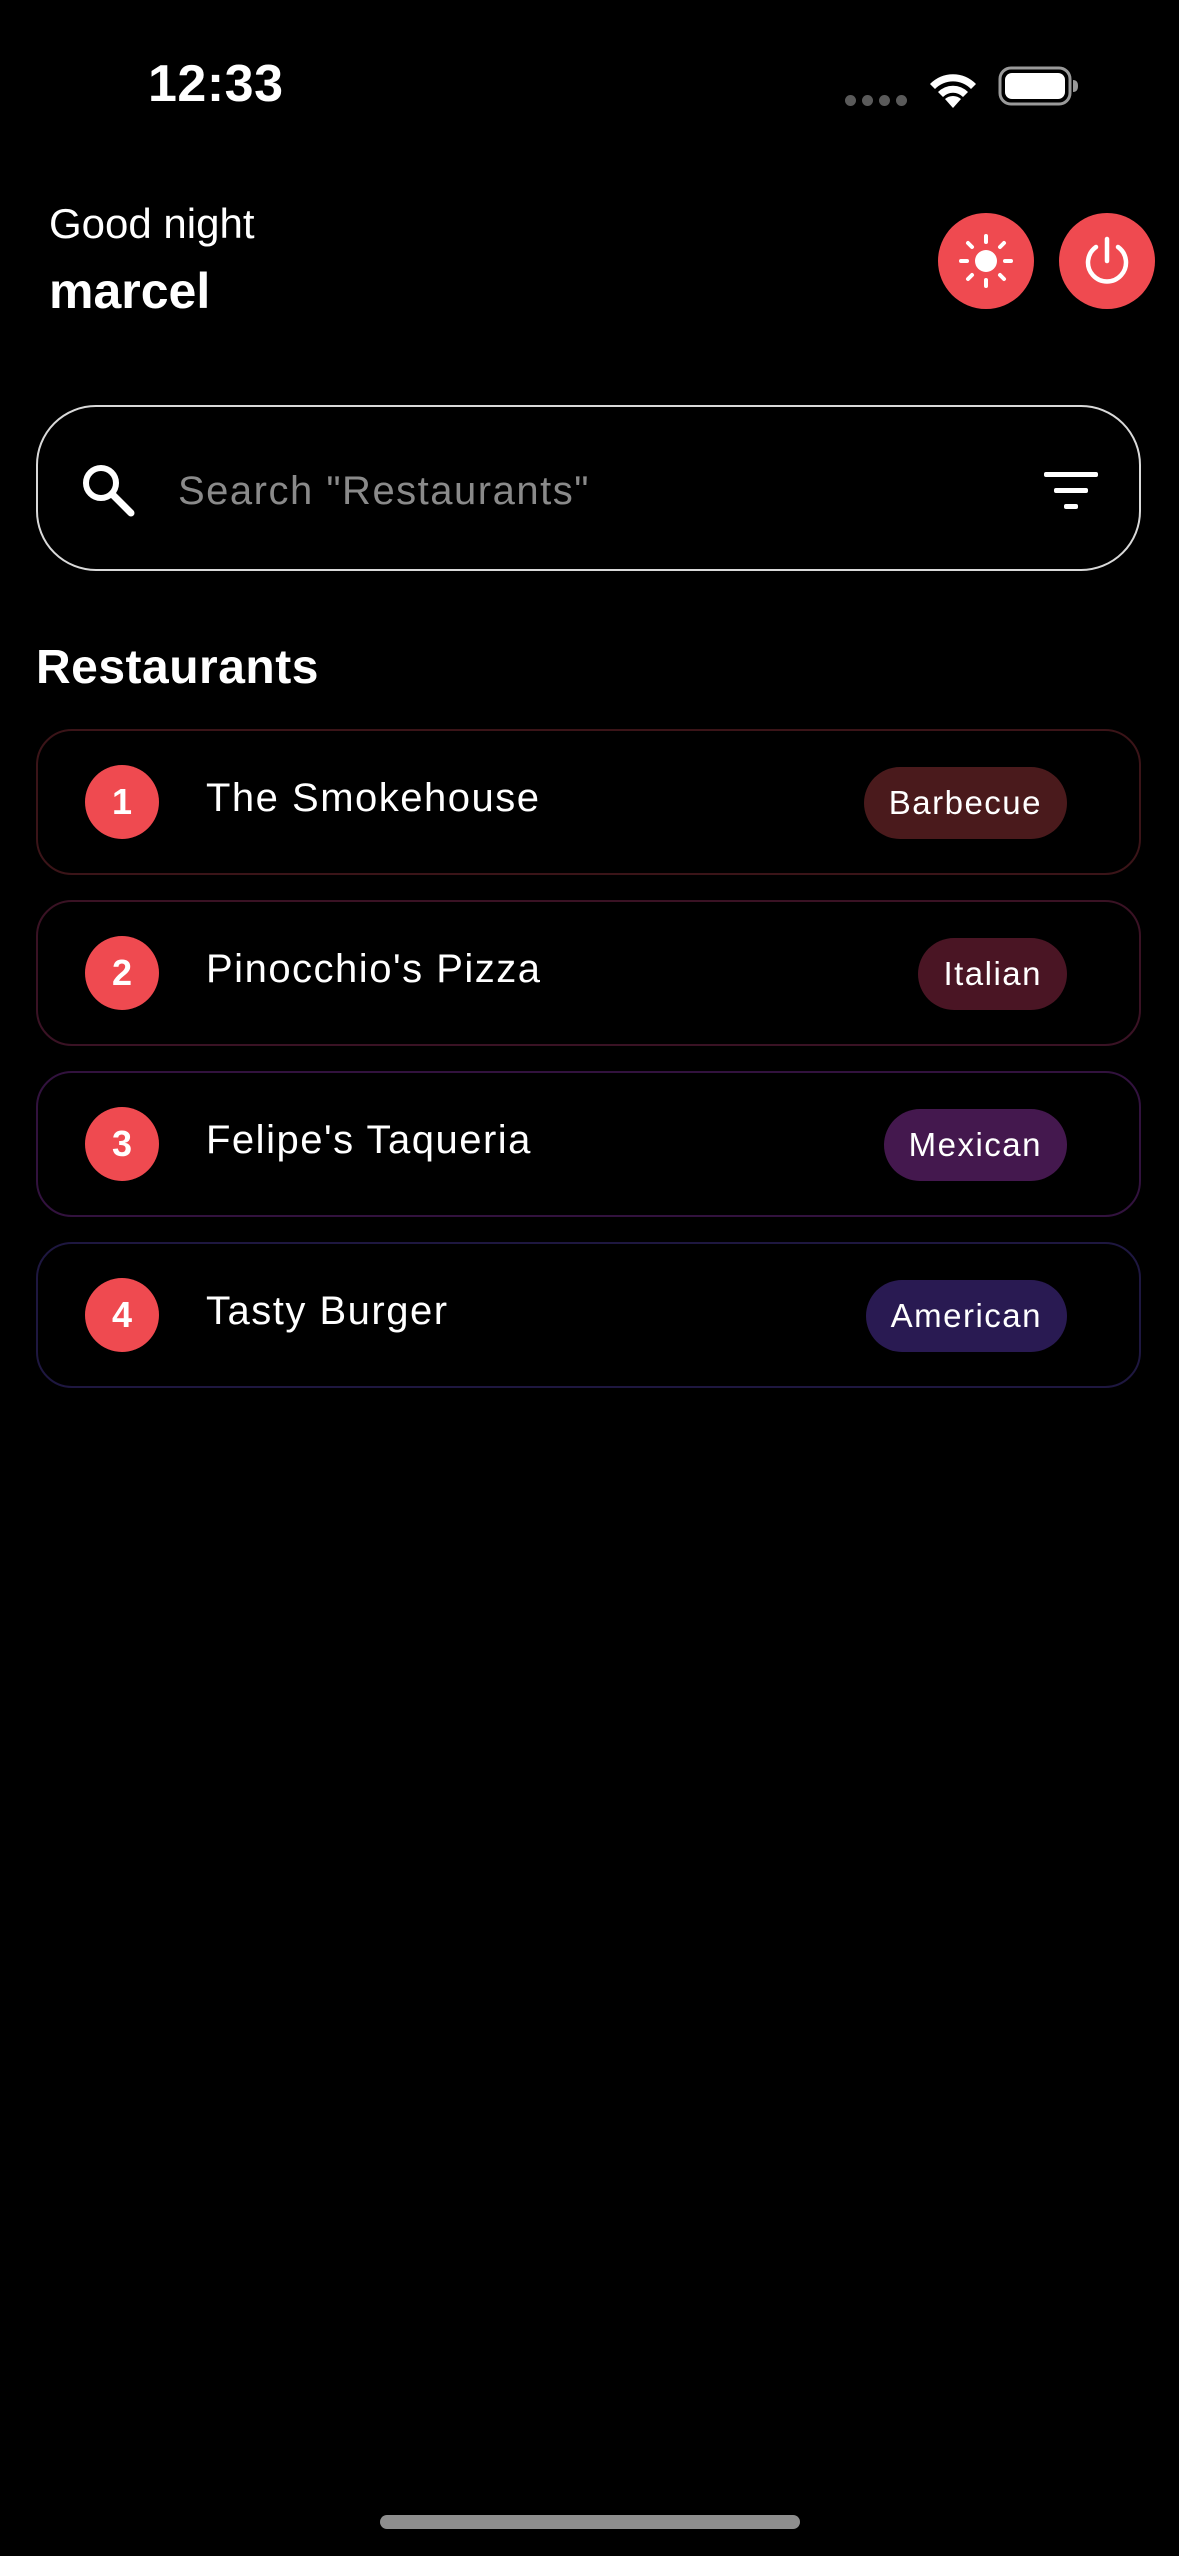  What do you see at coordinates (1071, 491) in the screenshot?
I see `filter-icon` at bounding box center [1071, 491].